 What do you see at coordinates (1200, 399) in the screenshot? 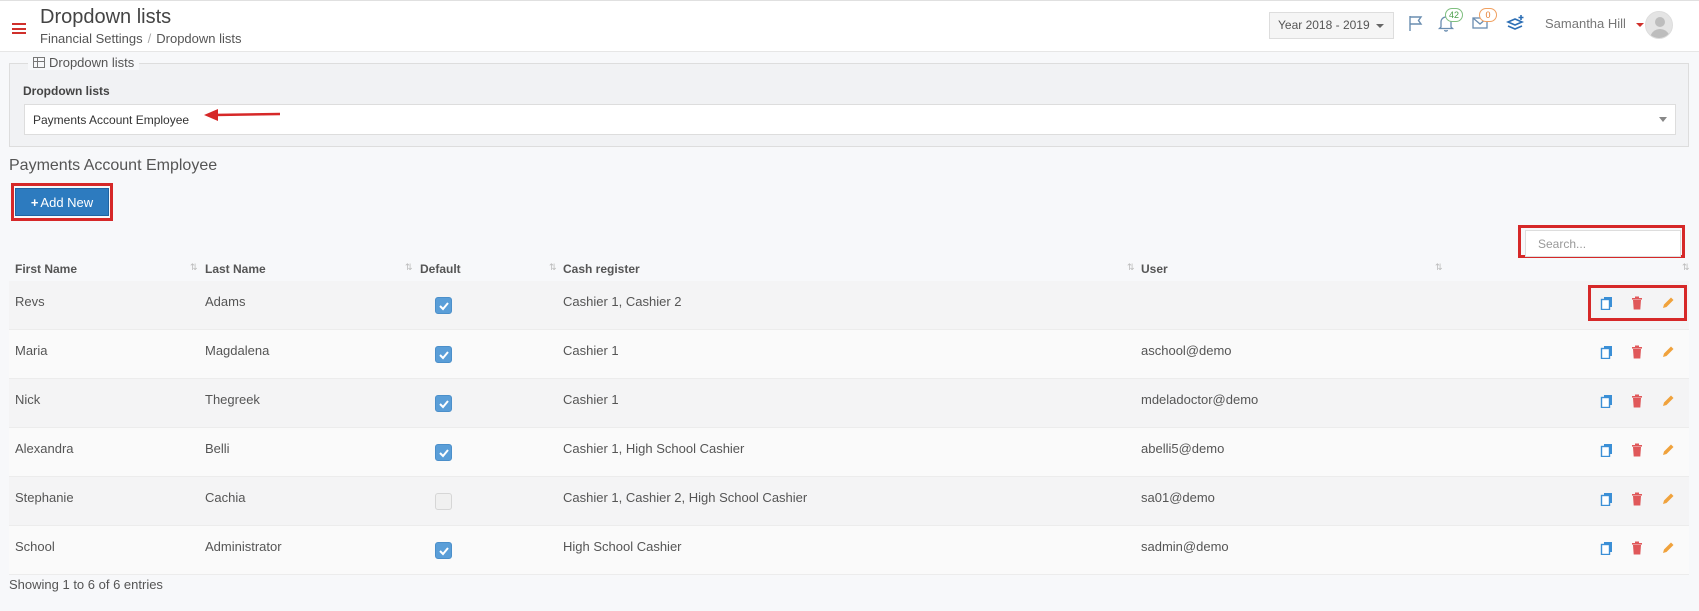
I see `cell-user: mdeladoctor@demo` at bounding box center [1200, 399].